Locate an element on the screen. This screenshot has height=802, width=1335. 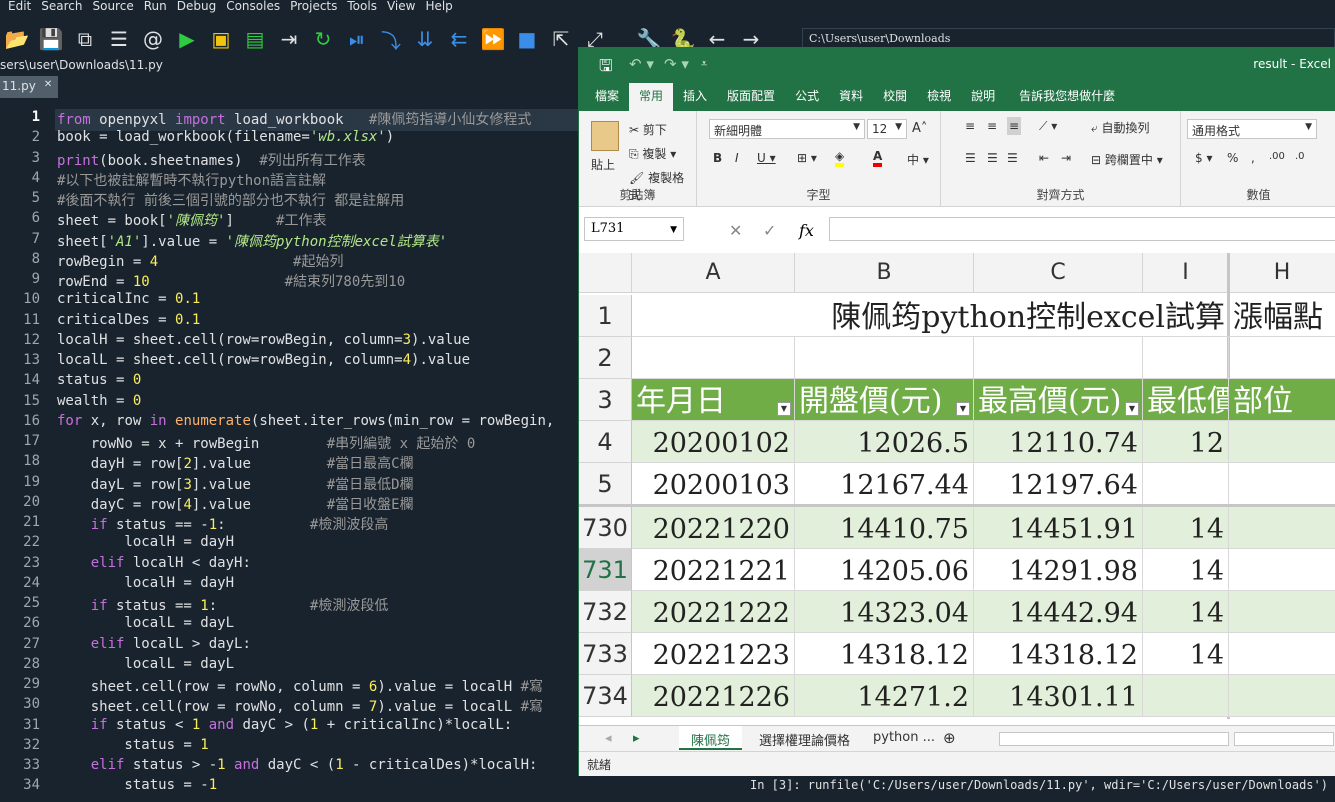
paste-button: 貼上 is located at coordinates (603, 164).